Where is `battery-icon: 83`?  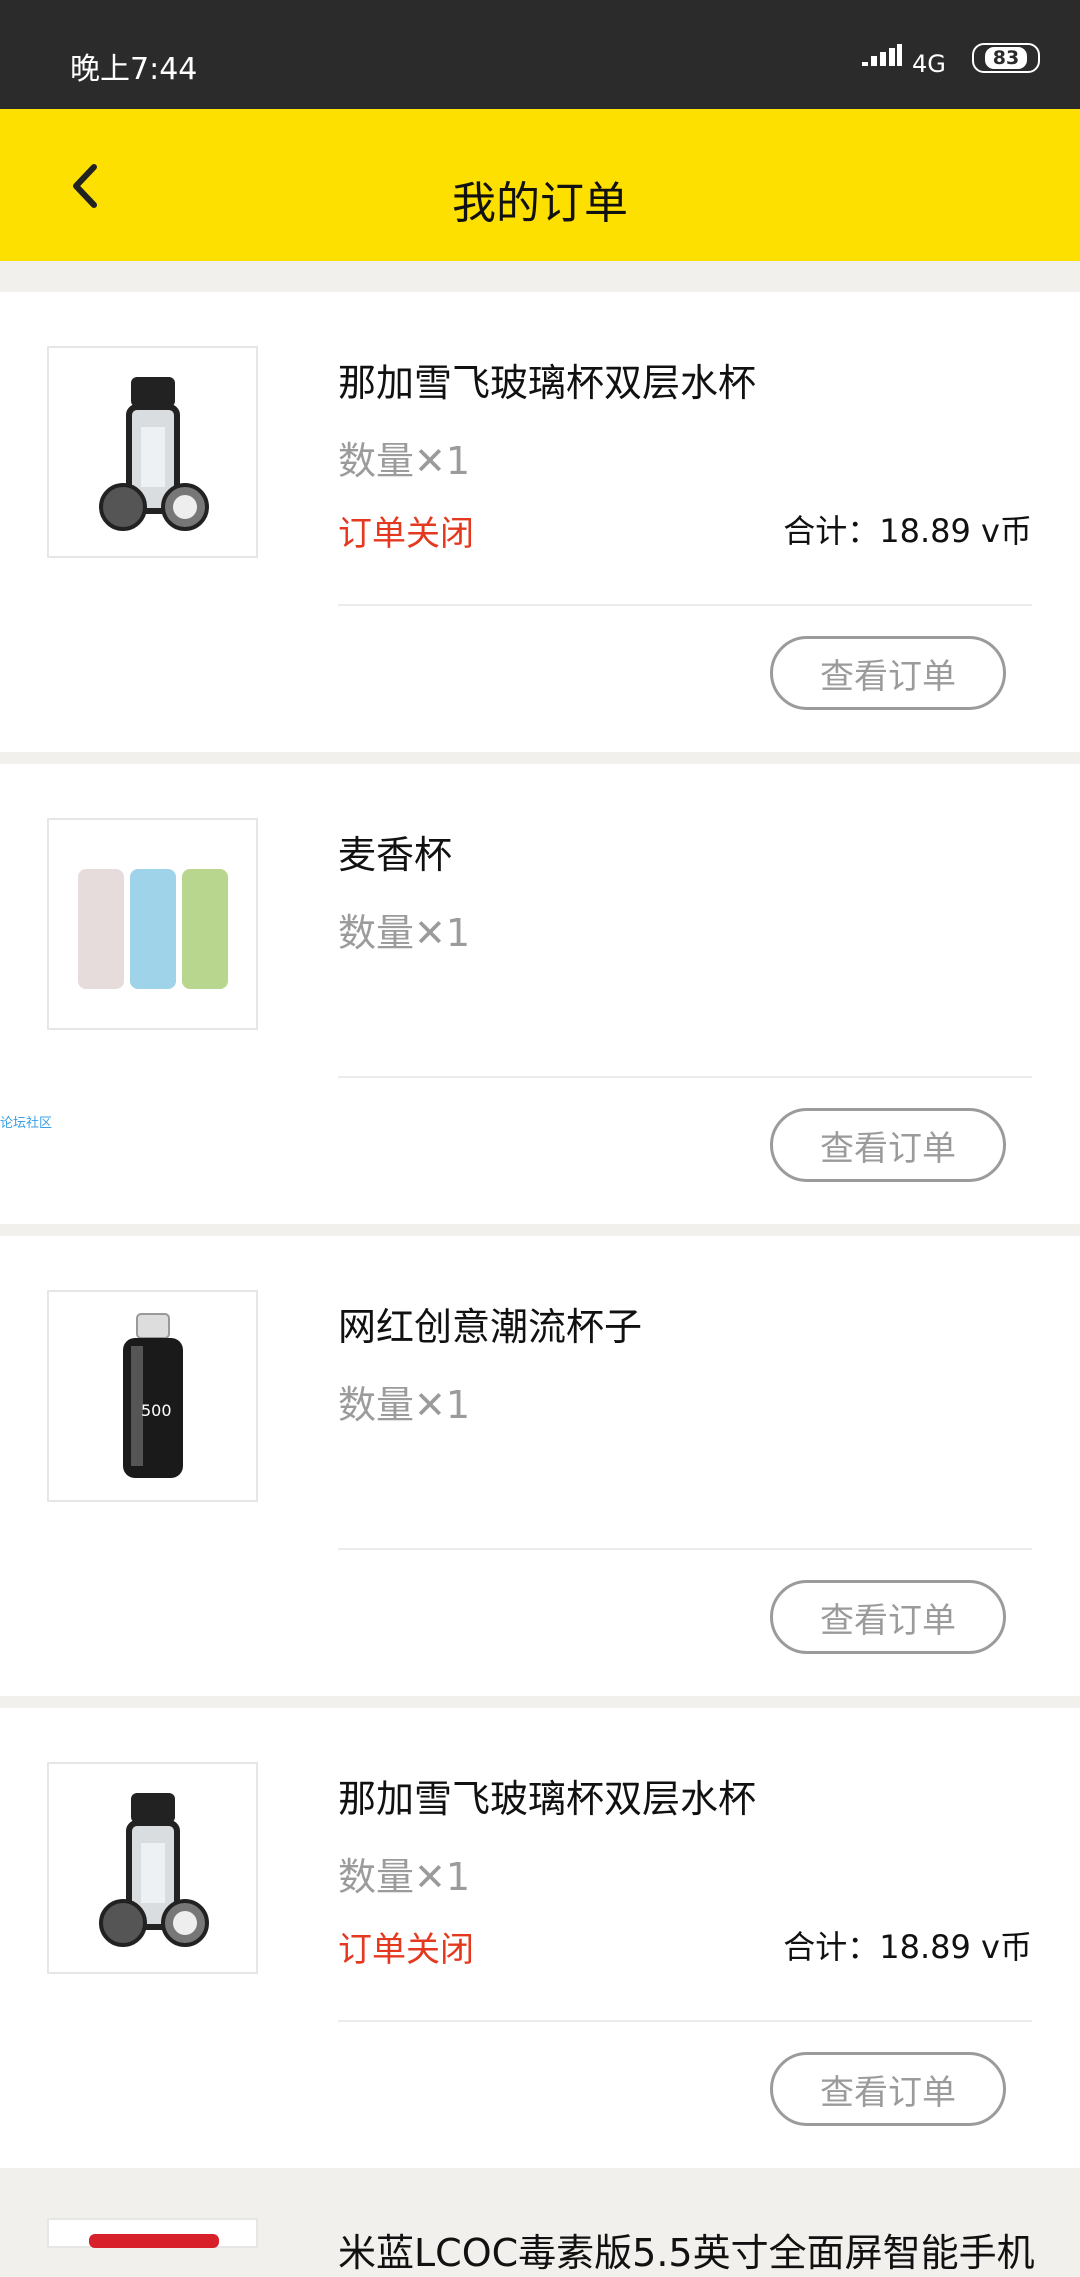
battery-icon: 83 is located at coordinates (1006, 58).